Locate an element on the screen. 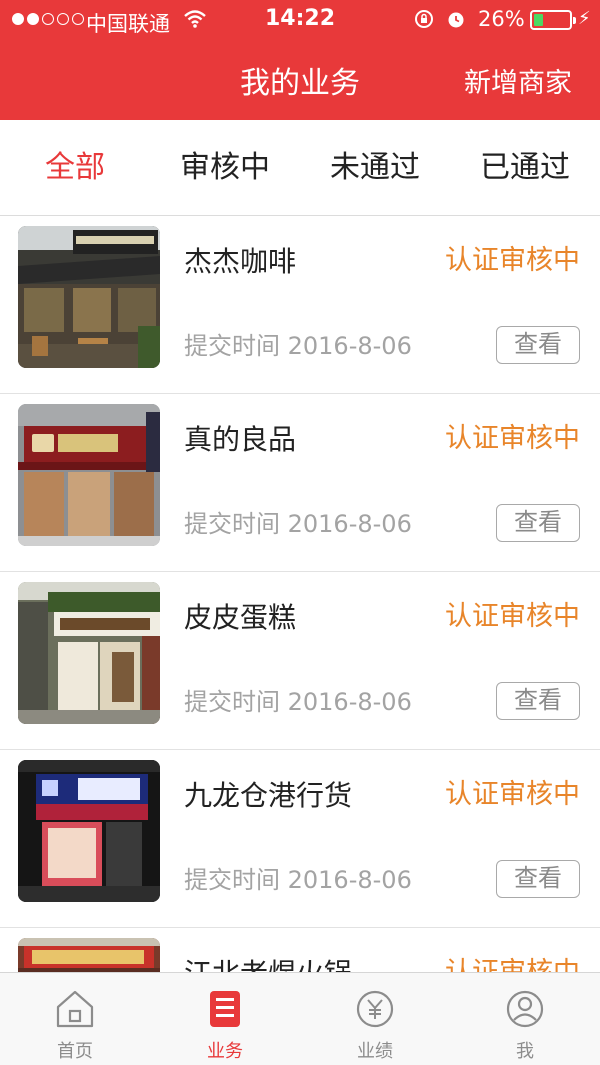  yuan-icon is located at coordinates (375, 1009).